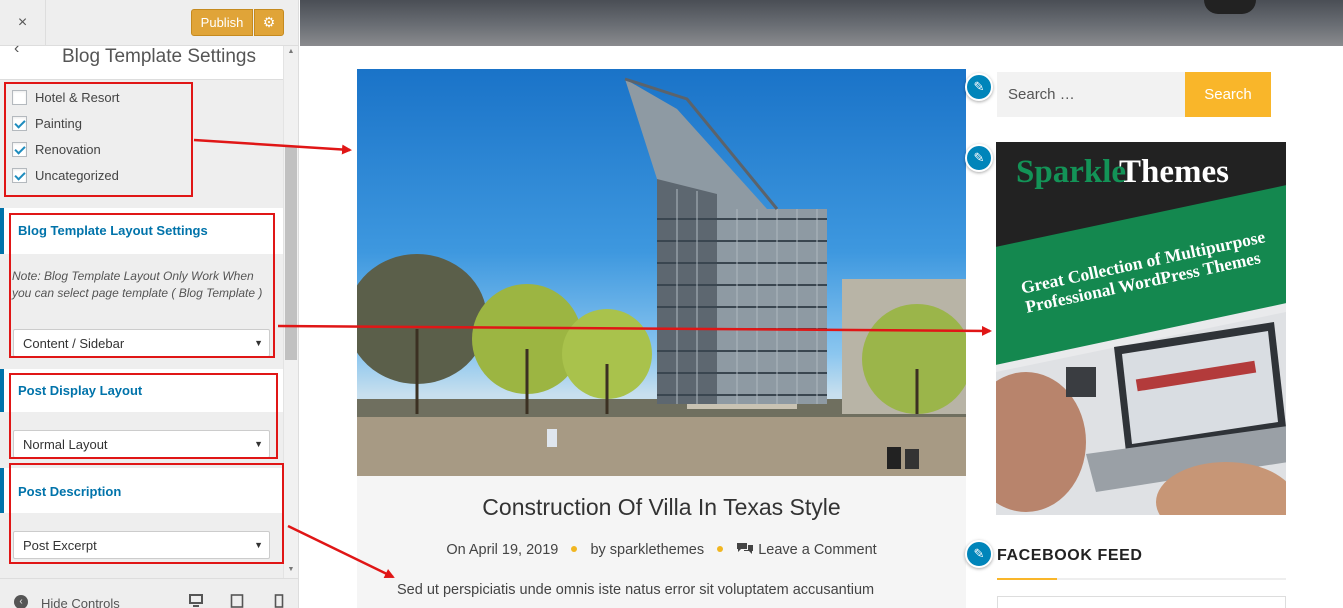 This screenshot has width=1343, height=608. Describe the element at coordinates (279, 601) in the screenshot. I see `mobile-preview-icon` at that location.